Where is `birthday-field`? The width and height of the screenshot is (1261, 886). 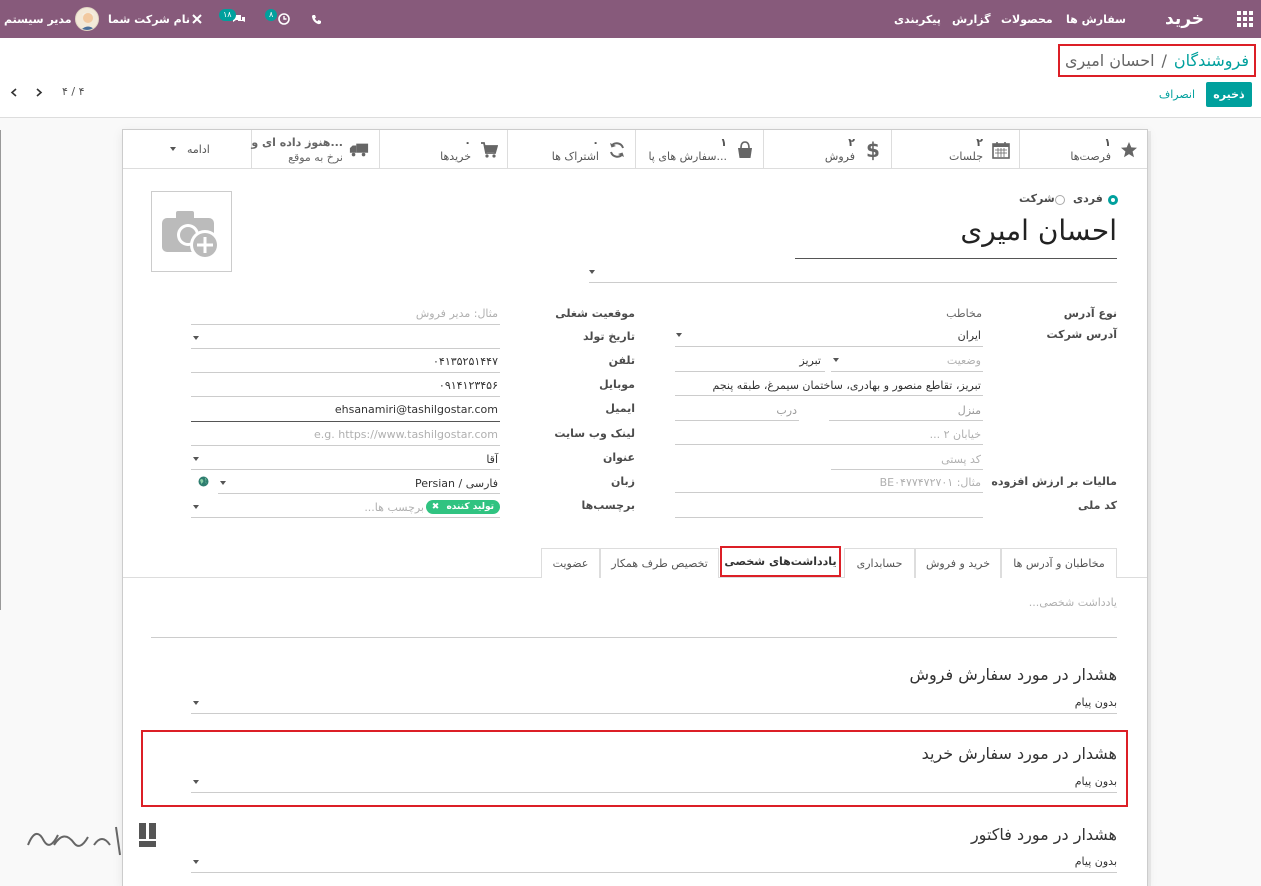
birthday-field is located at coordinates (345, 338).